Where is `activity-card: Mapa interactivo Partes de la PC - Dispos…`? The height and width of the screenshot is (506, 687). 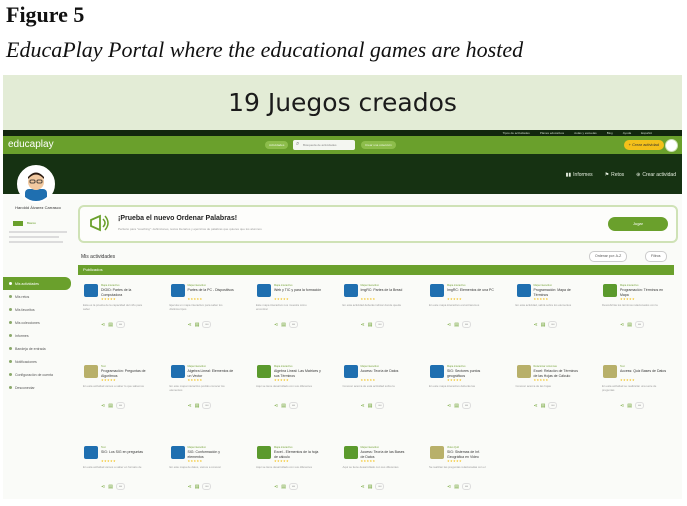
activity-card: Mapa interactivo Partes de la PC - Dispos… is located at coordinates (202, 317).